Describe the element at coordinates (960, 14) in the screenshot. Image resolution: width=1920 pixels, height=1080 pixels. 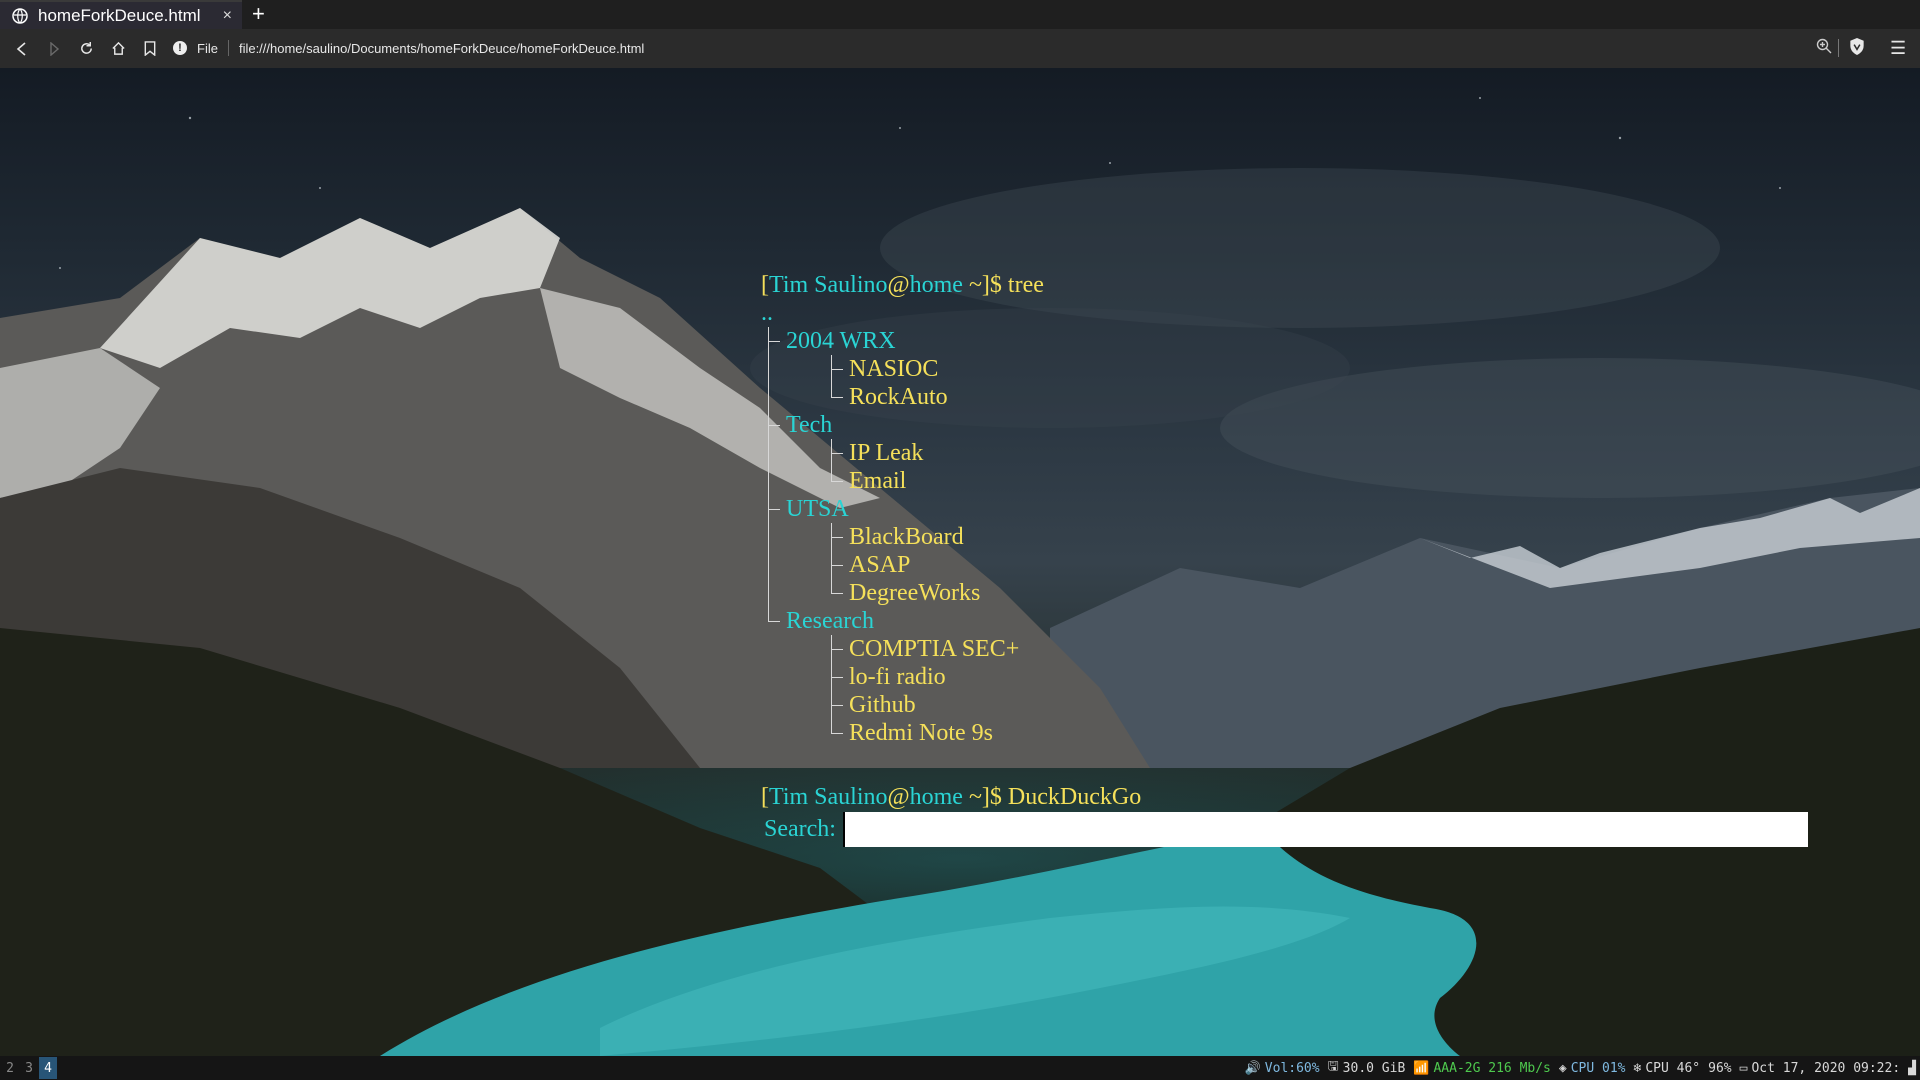
I see `tab-bar: homeForkDeuce.html × +` at that location.